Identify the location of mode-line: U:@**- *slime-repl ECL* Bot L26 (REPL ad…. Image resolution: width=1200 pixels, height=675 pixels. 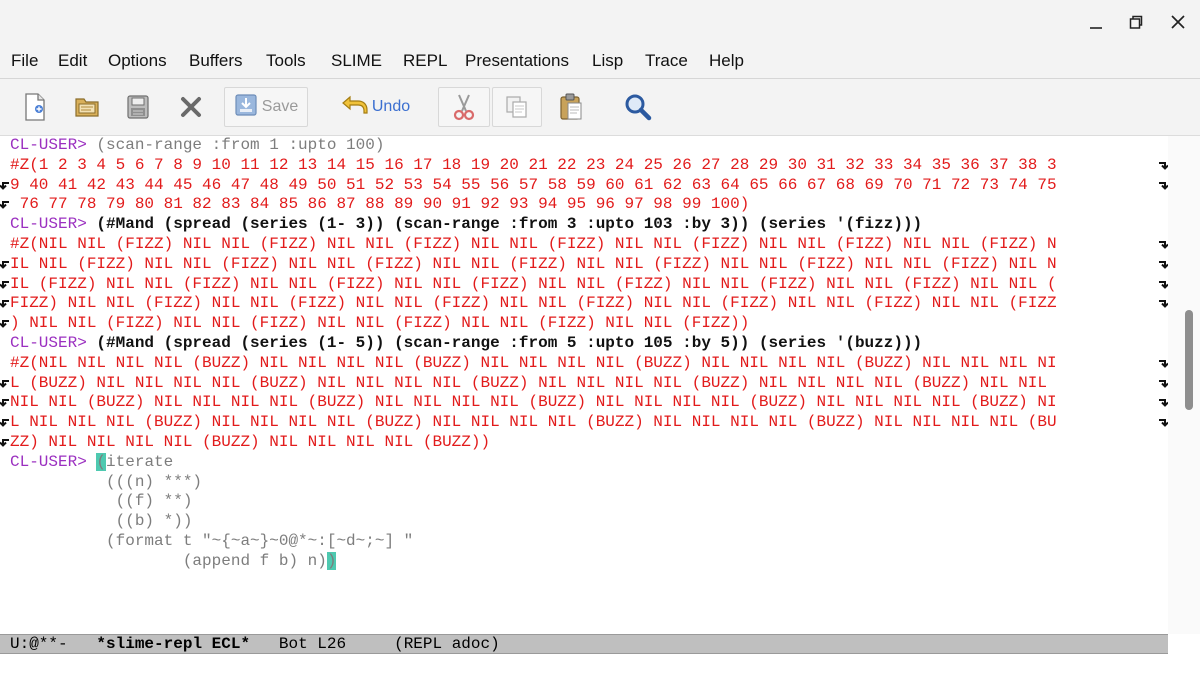
(584, 644).